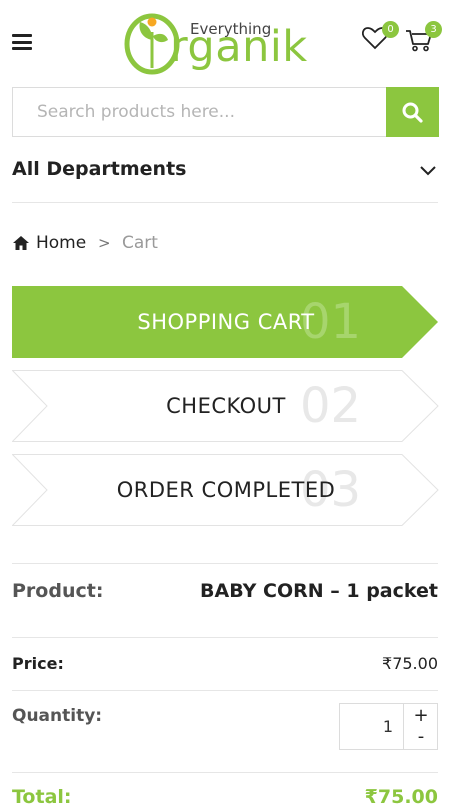  I want to click on all-departments-dropdown: All Departments, so click(99, 169).